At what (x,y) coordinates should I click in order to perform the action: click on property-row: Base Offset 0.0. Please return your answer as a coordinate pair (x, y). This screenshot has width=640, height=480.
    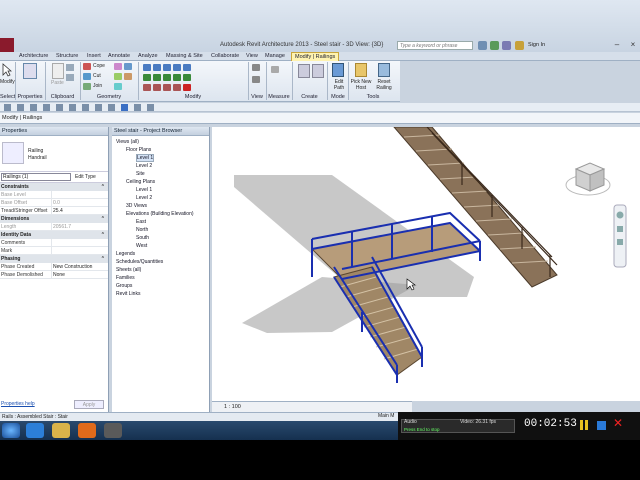
    Looking at the image, I should click on (54, 203).